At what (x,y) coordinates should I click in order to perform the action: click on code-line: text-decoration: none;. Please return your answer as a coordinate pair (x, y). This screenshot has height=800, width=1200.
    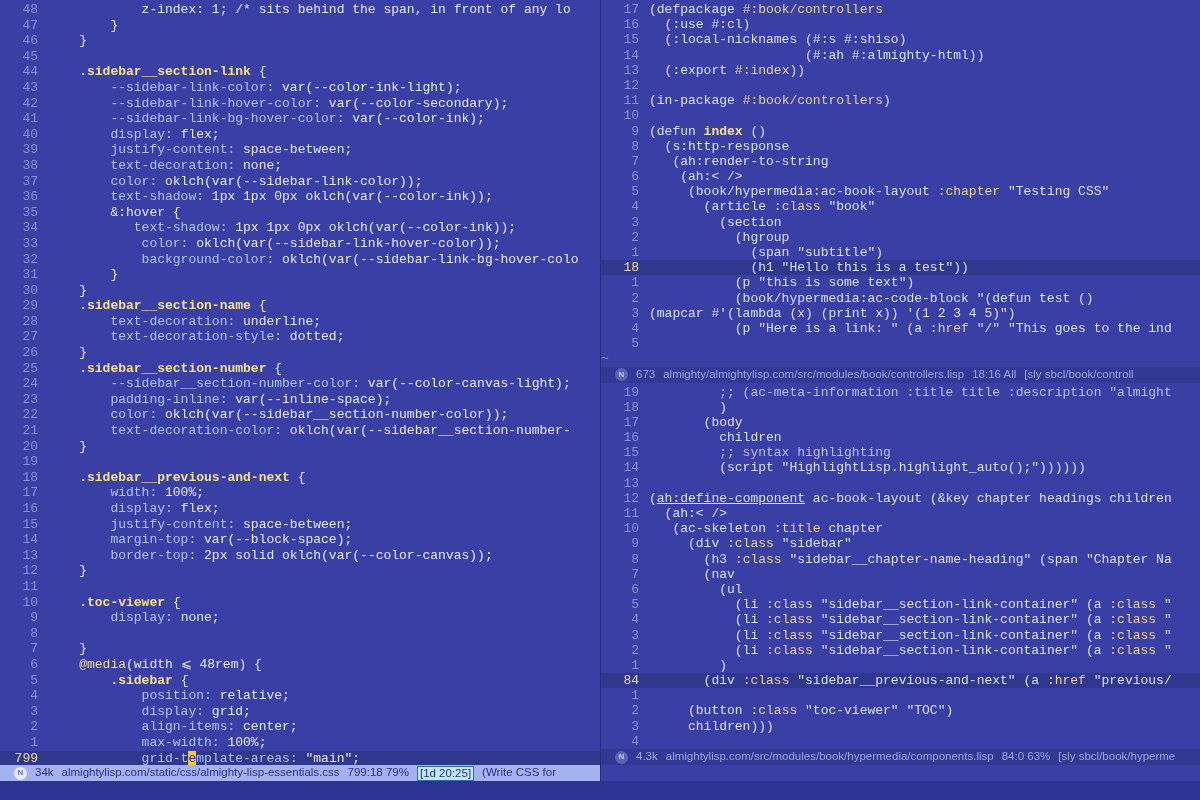
    Looking at the image, I should click on (196, 165).